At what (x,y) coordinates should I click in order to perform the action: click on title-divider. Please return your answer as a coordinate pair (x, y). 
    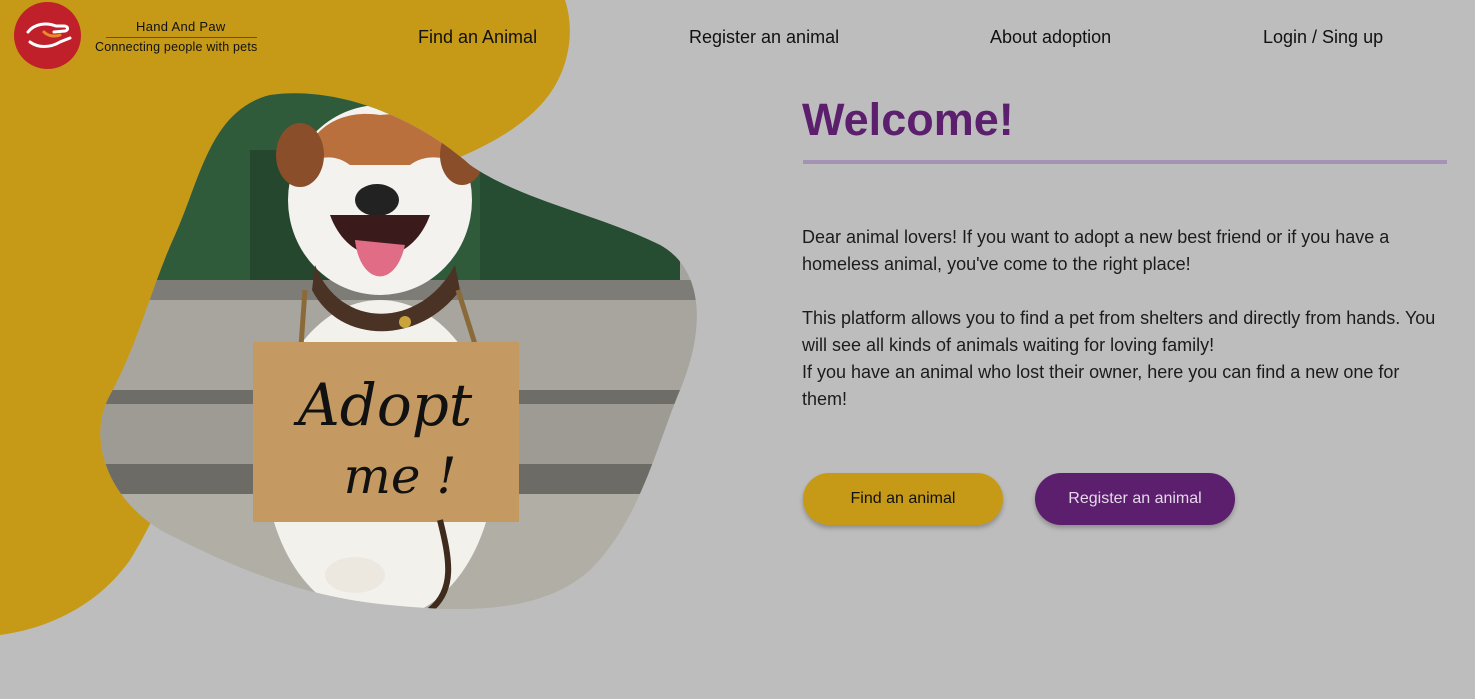
    Looking at the image, I should click on (1125, 162).